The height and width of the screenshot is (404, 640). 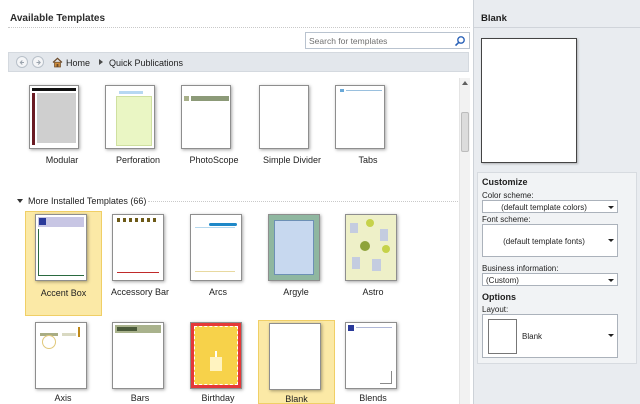 I want to click on details-divider, so click(x=557, y=27).